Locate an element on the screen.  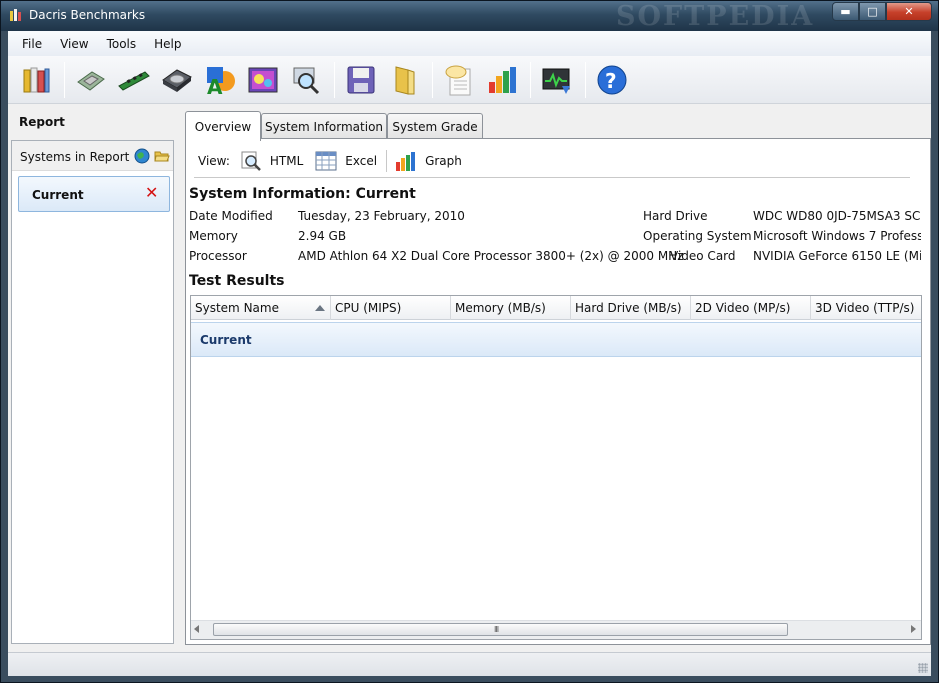
2d-video-button: A is located at coordinates (220, 80).